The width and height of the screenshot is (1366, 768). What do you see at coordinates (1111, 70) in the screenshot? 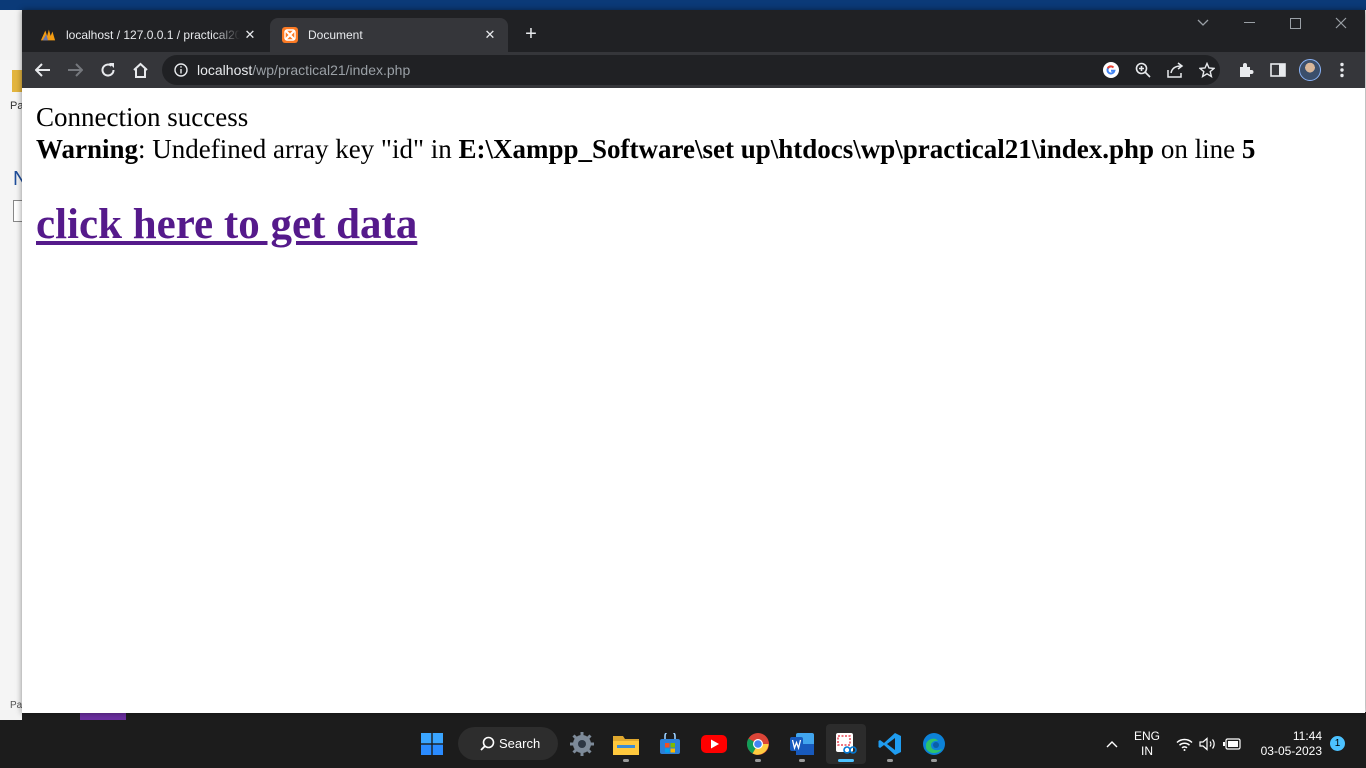
I see `google-lens-icon` at bounding box center [1111, 70].